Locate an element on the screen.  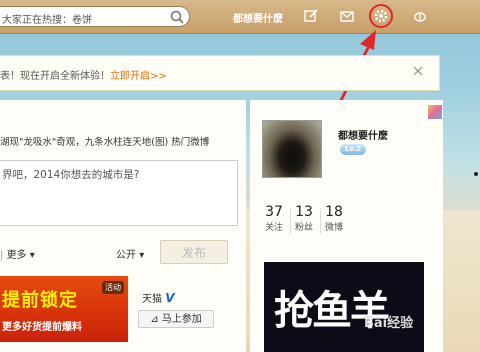
top-nav-bar: 大家正在热搜：卷饼 都想要什麽 is located at coordinates (240, 17).